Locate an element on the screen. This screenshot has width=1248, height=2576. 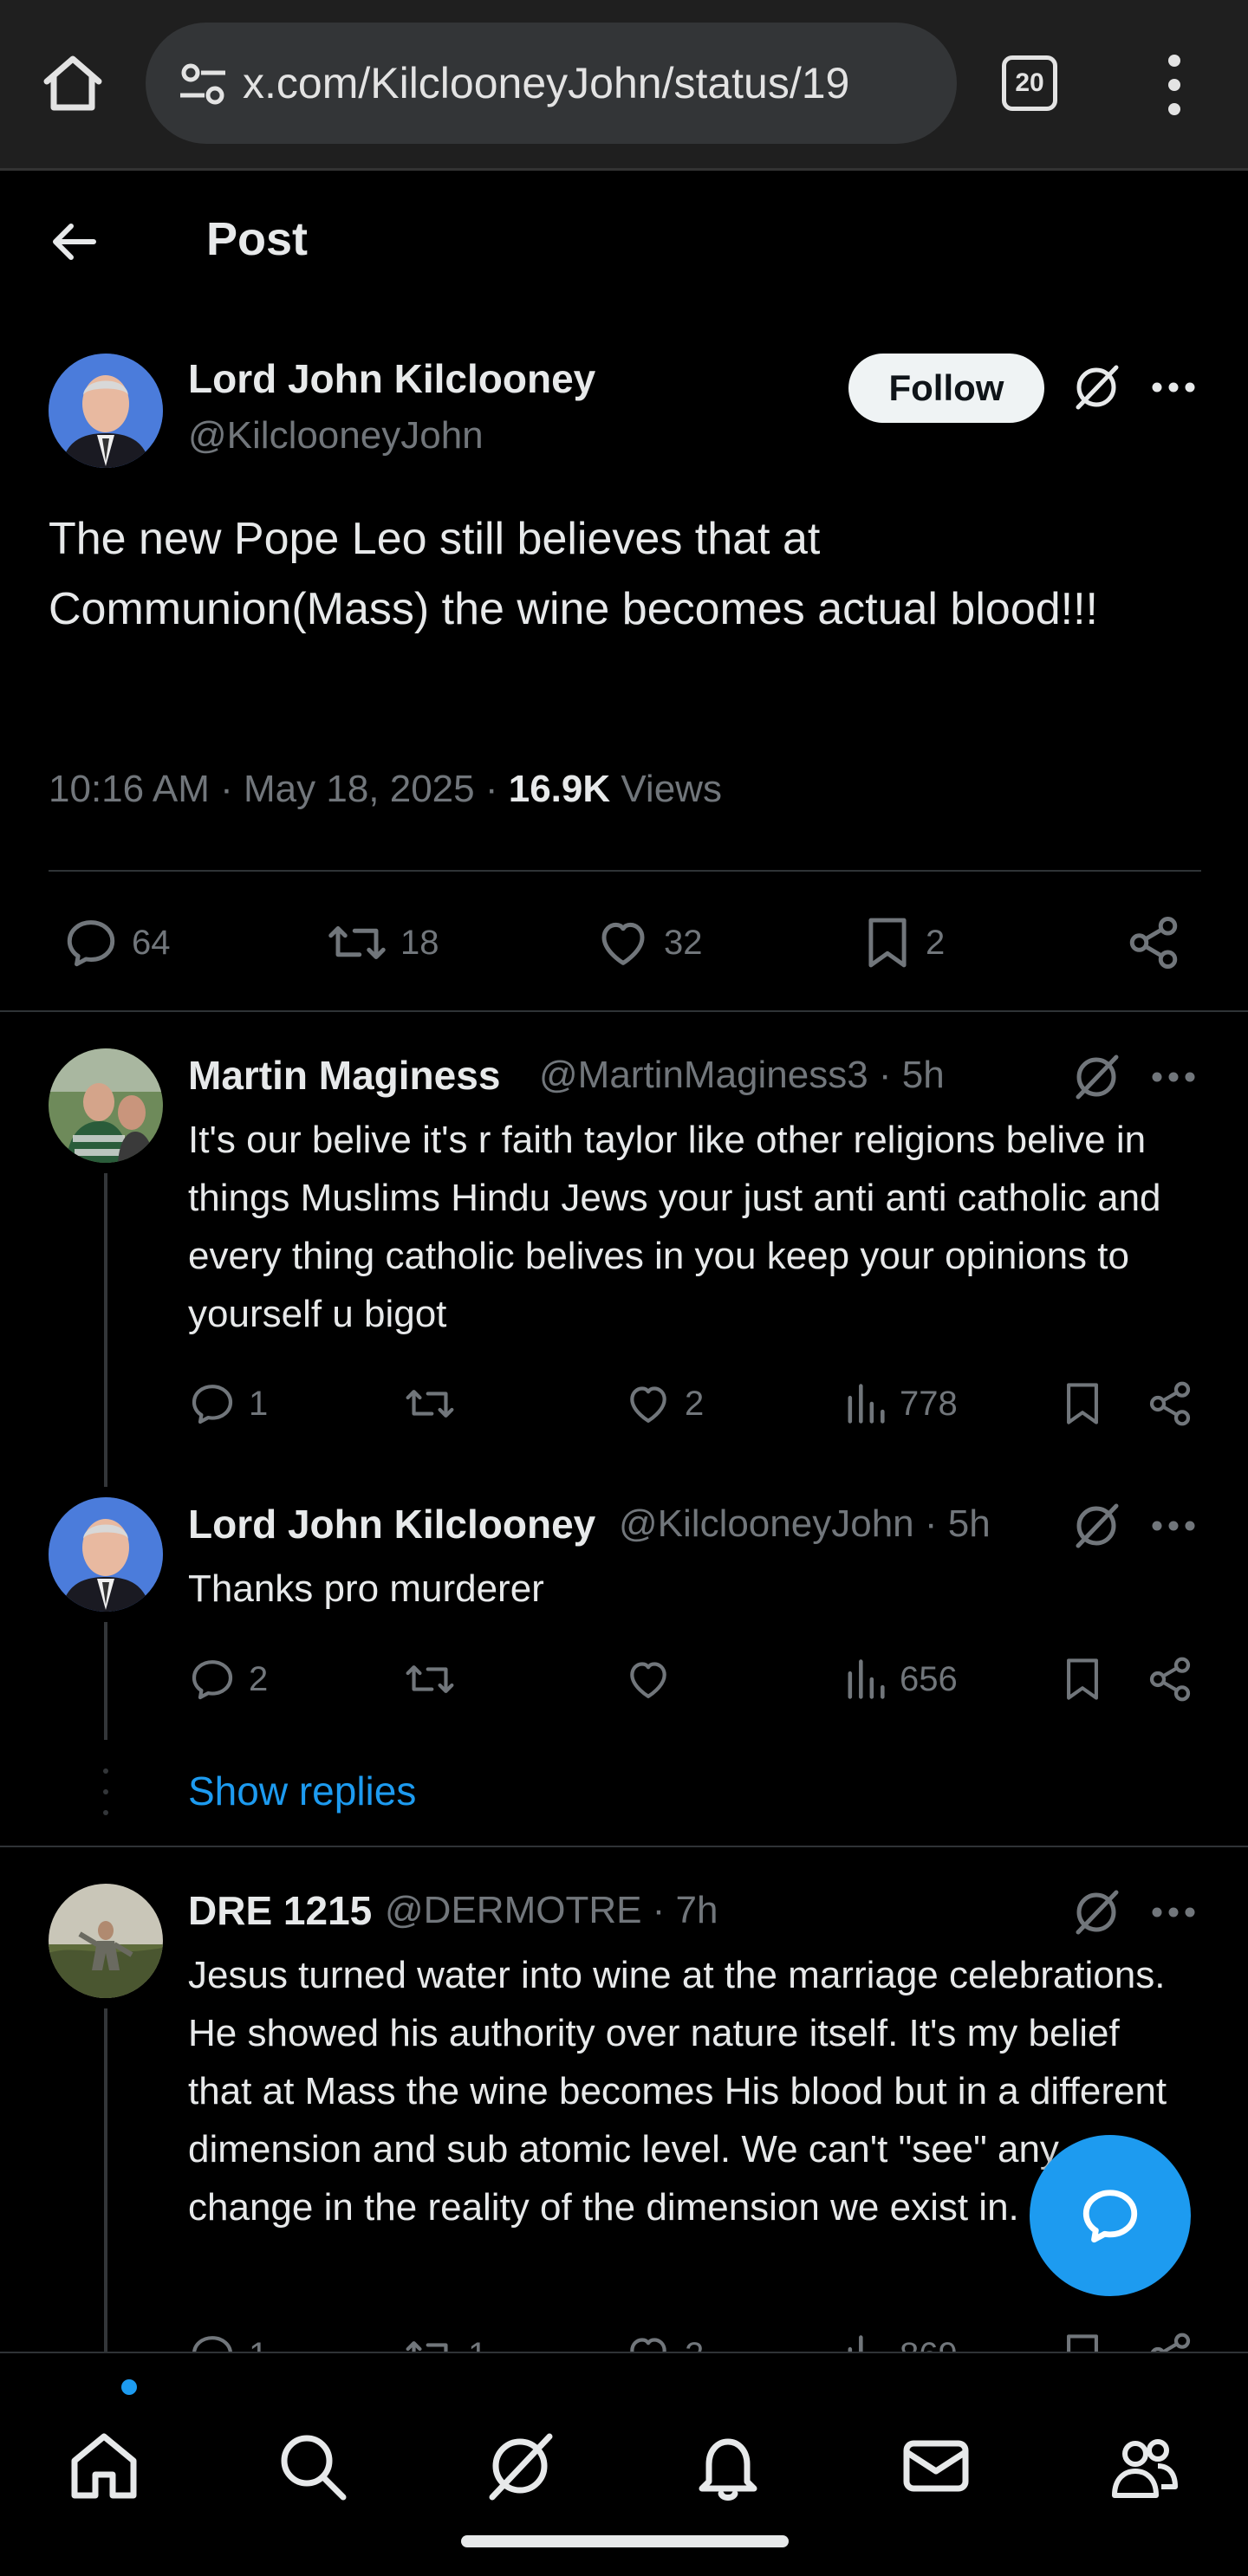
views-count: 656 is located at coordinates (929, 1679).